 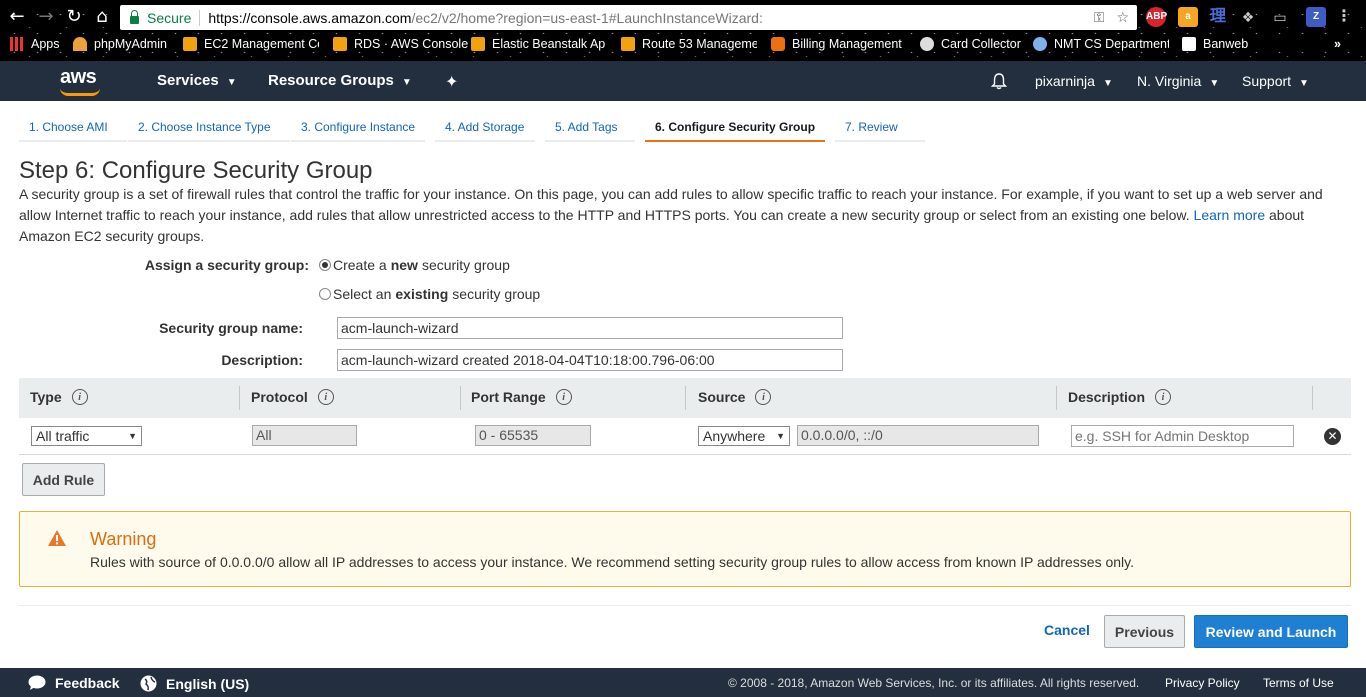 What do you see at coordinates (73, 128) in the screenshot?
I see `tab-choose-ami: 1. Choose AMI` at bounding box center [73, 128].